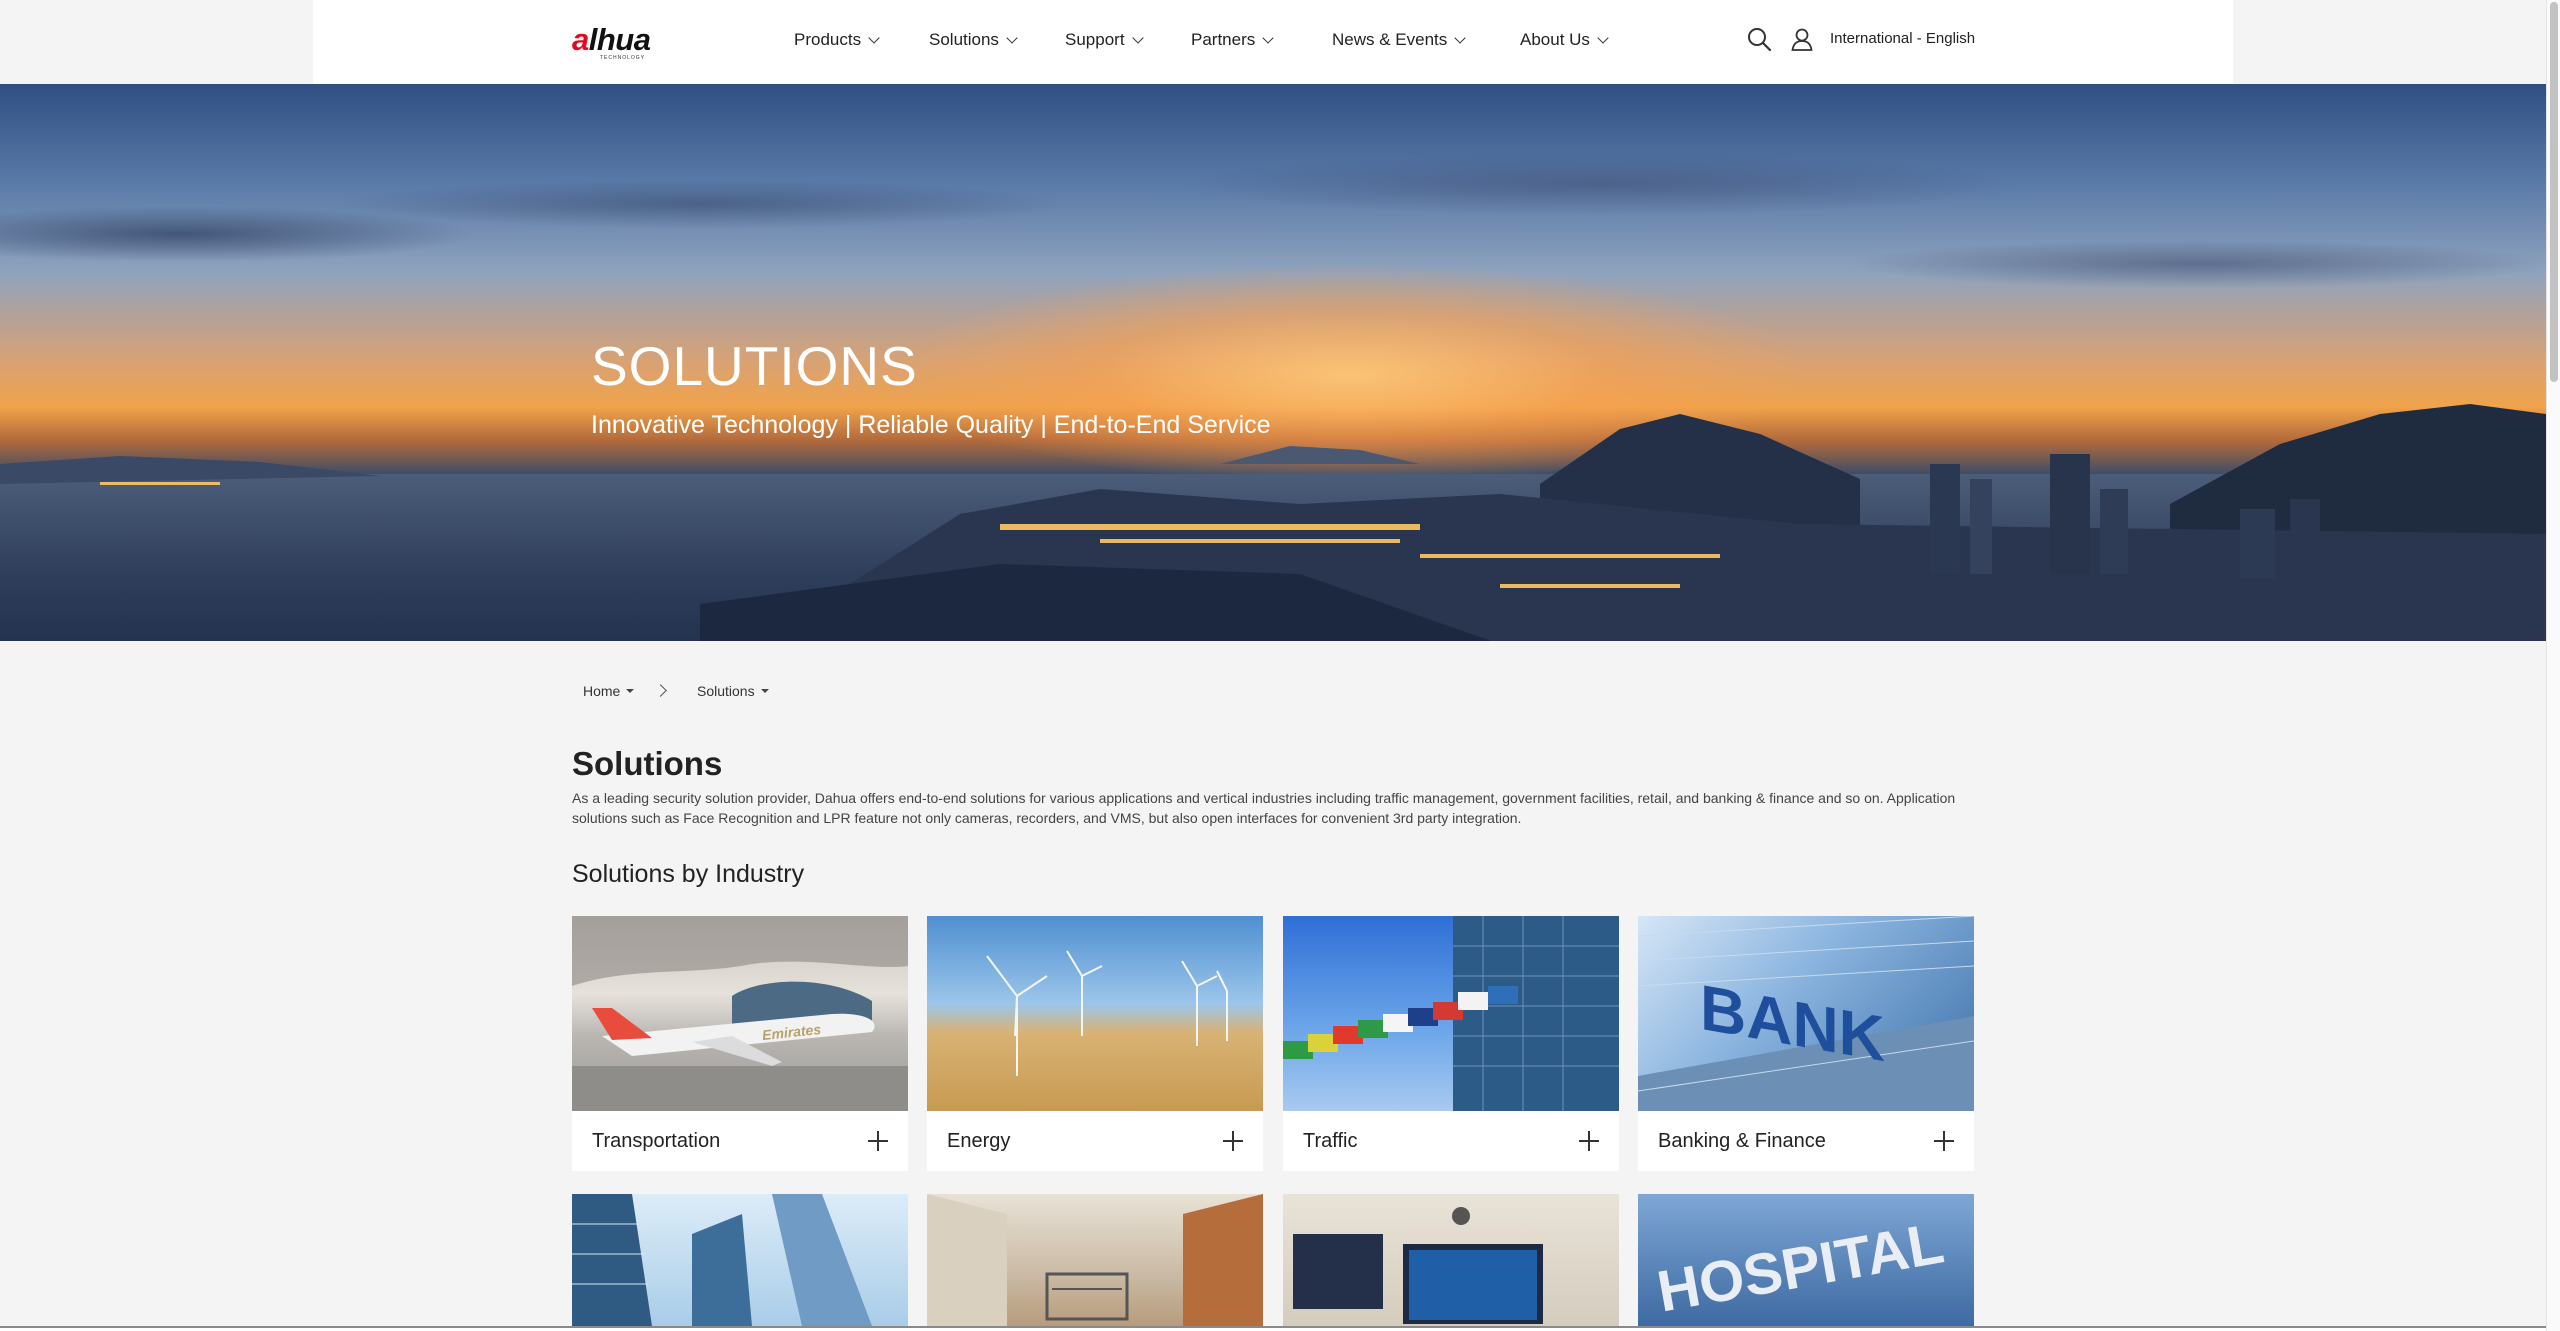 This screenshot has width=2560, height=1331. I want to click on card-label: Traffic, so click(1330, 1141).